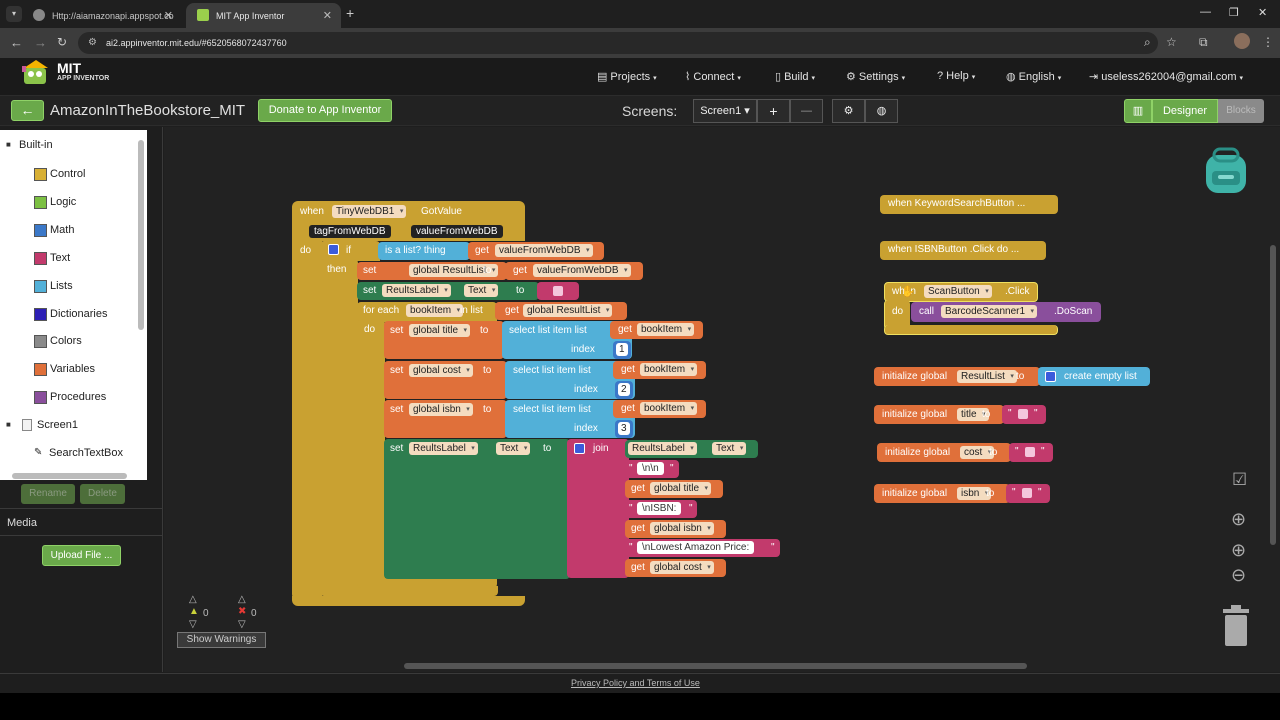 This screenshot has width=1280, height=720. Describe the element at coordinates (69, 476) in the screenshot. I see `palette-horizontal-scrollbar` at that location.